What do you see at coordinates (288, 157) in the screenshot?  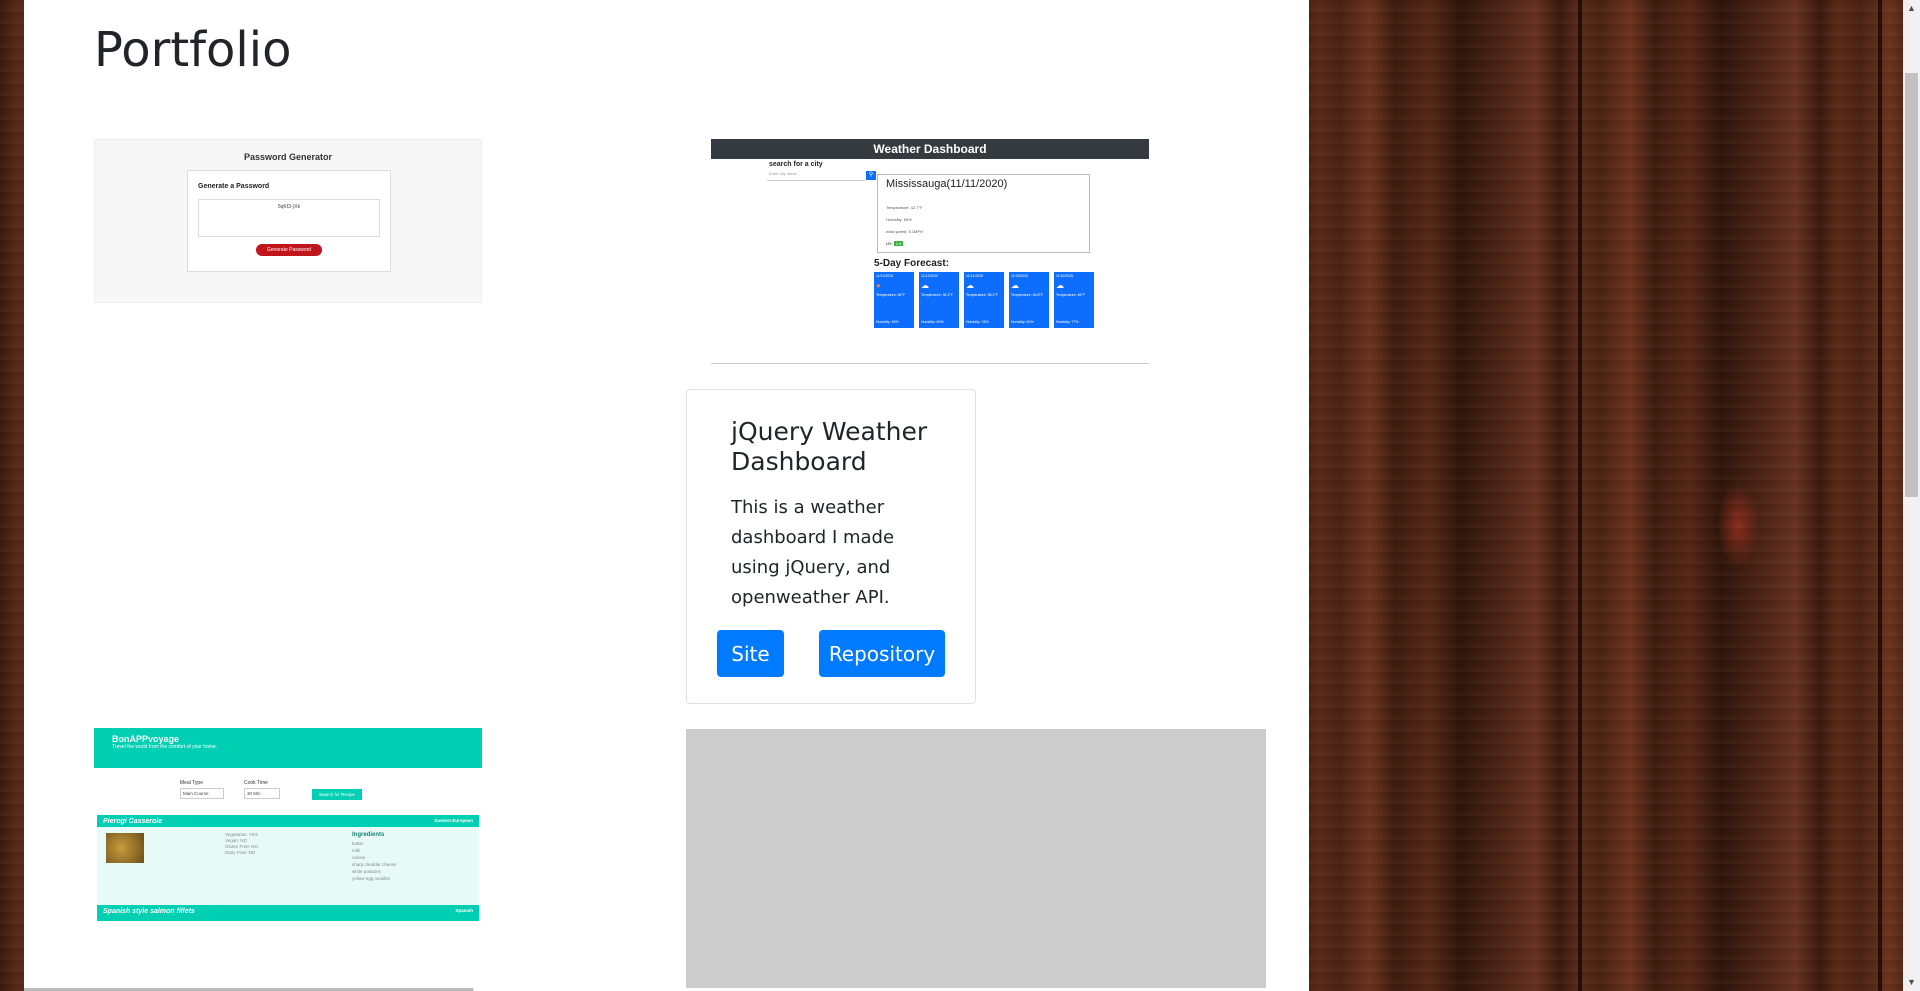 I see `pg-title: Password Generator` at bounding box center [288, 157].